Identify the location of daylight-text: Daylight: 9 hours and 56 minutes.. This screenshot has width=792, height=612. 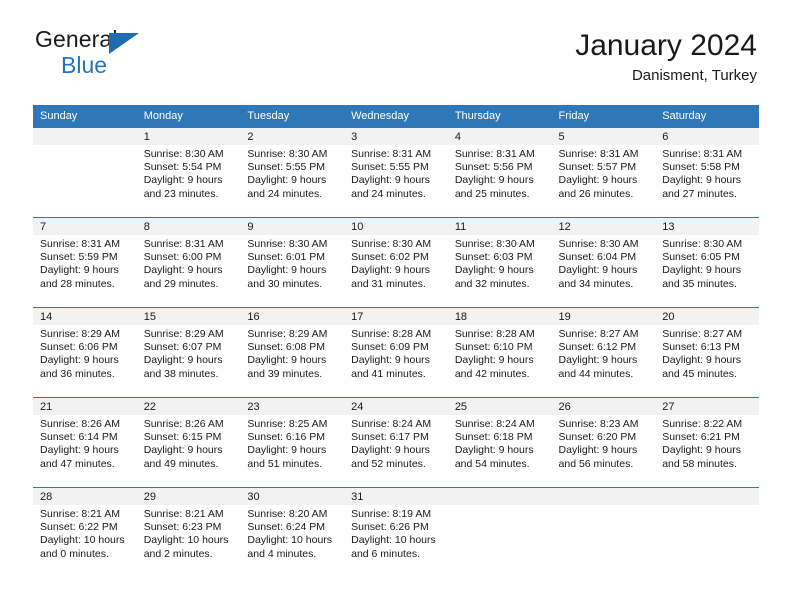
(598, 457).